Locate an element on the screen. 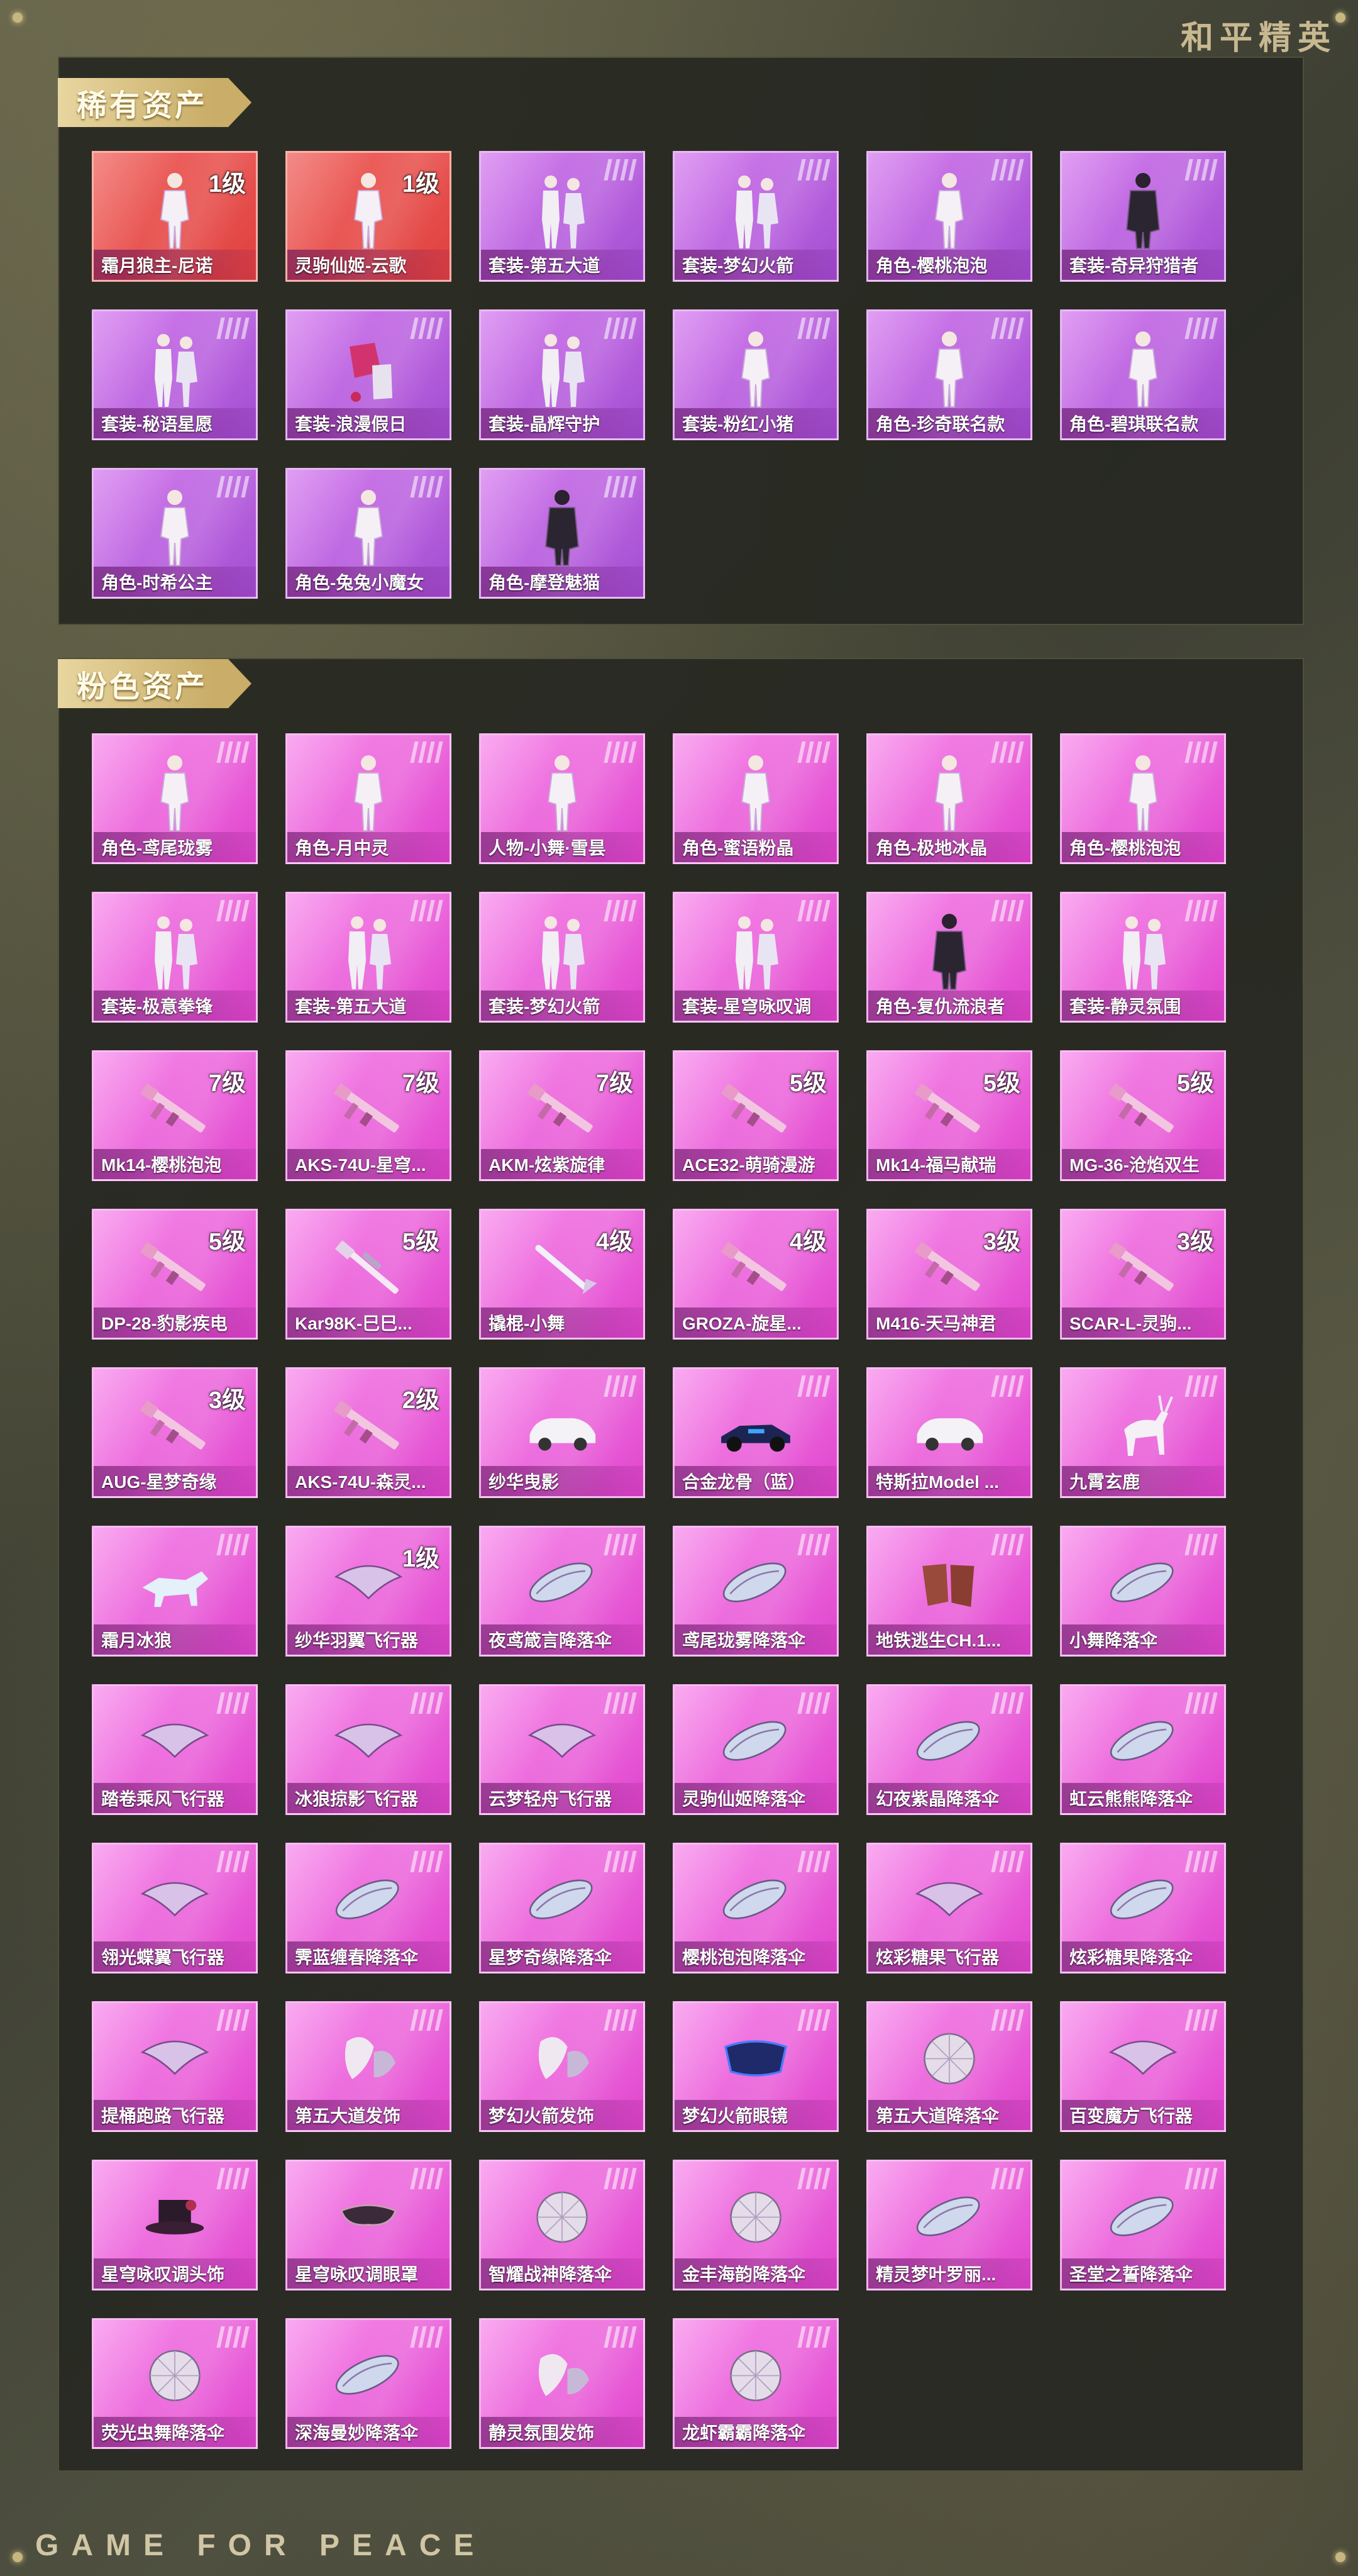  asset-card: 炫彩糖果降落伞 is located at coordinates (1143, 1908).